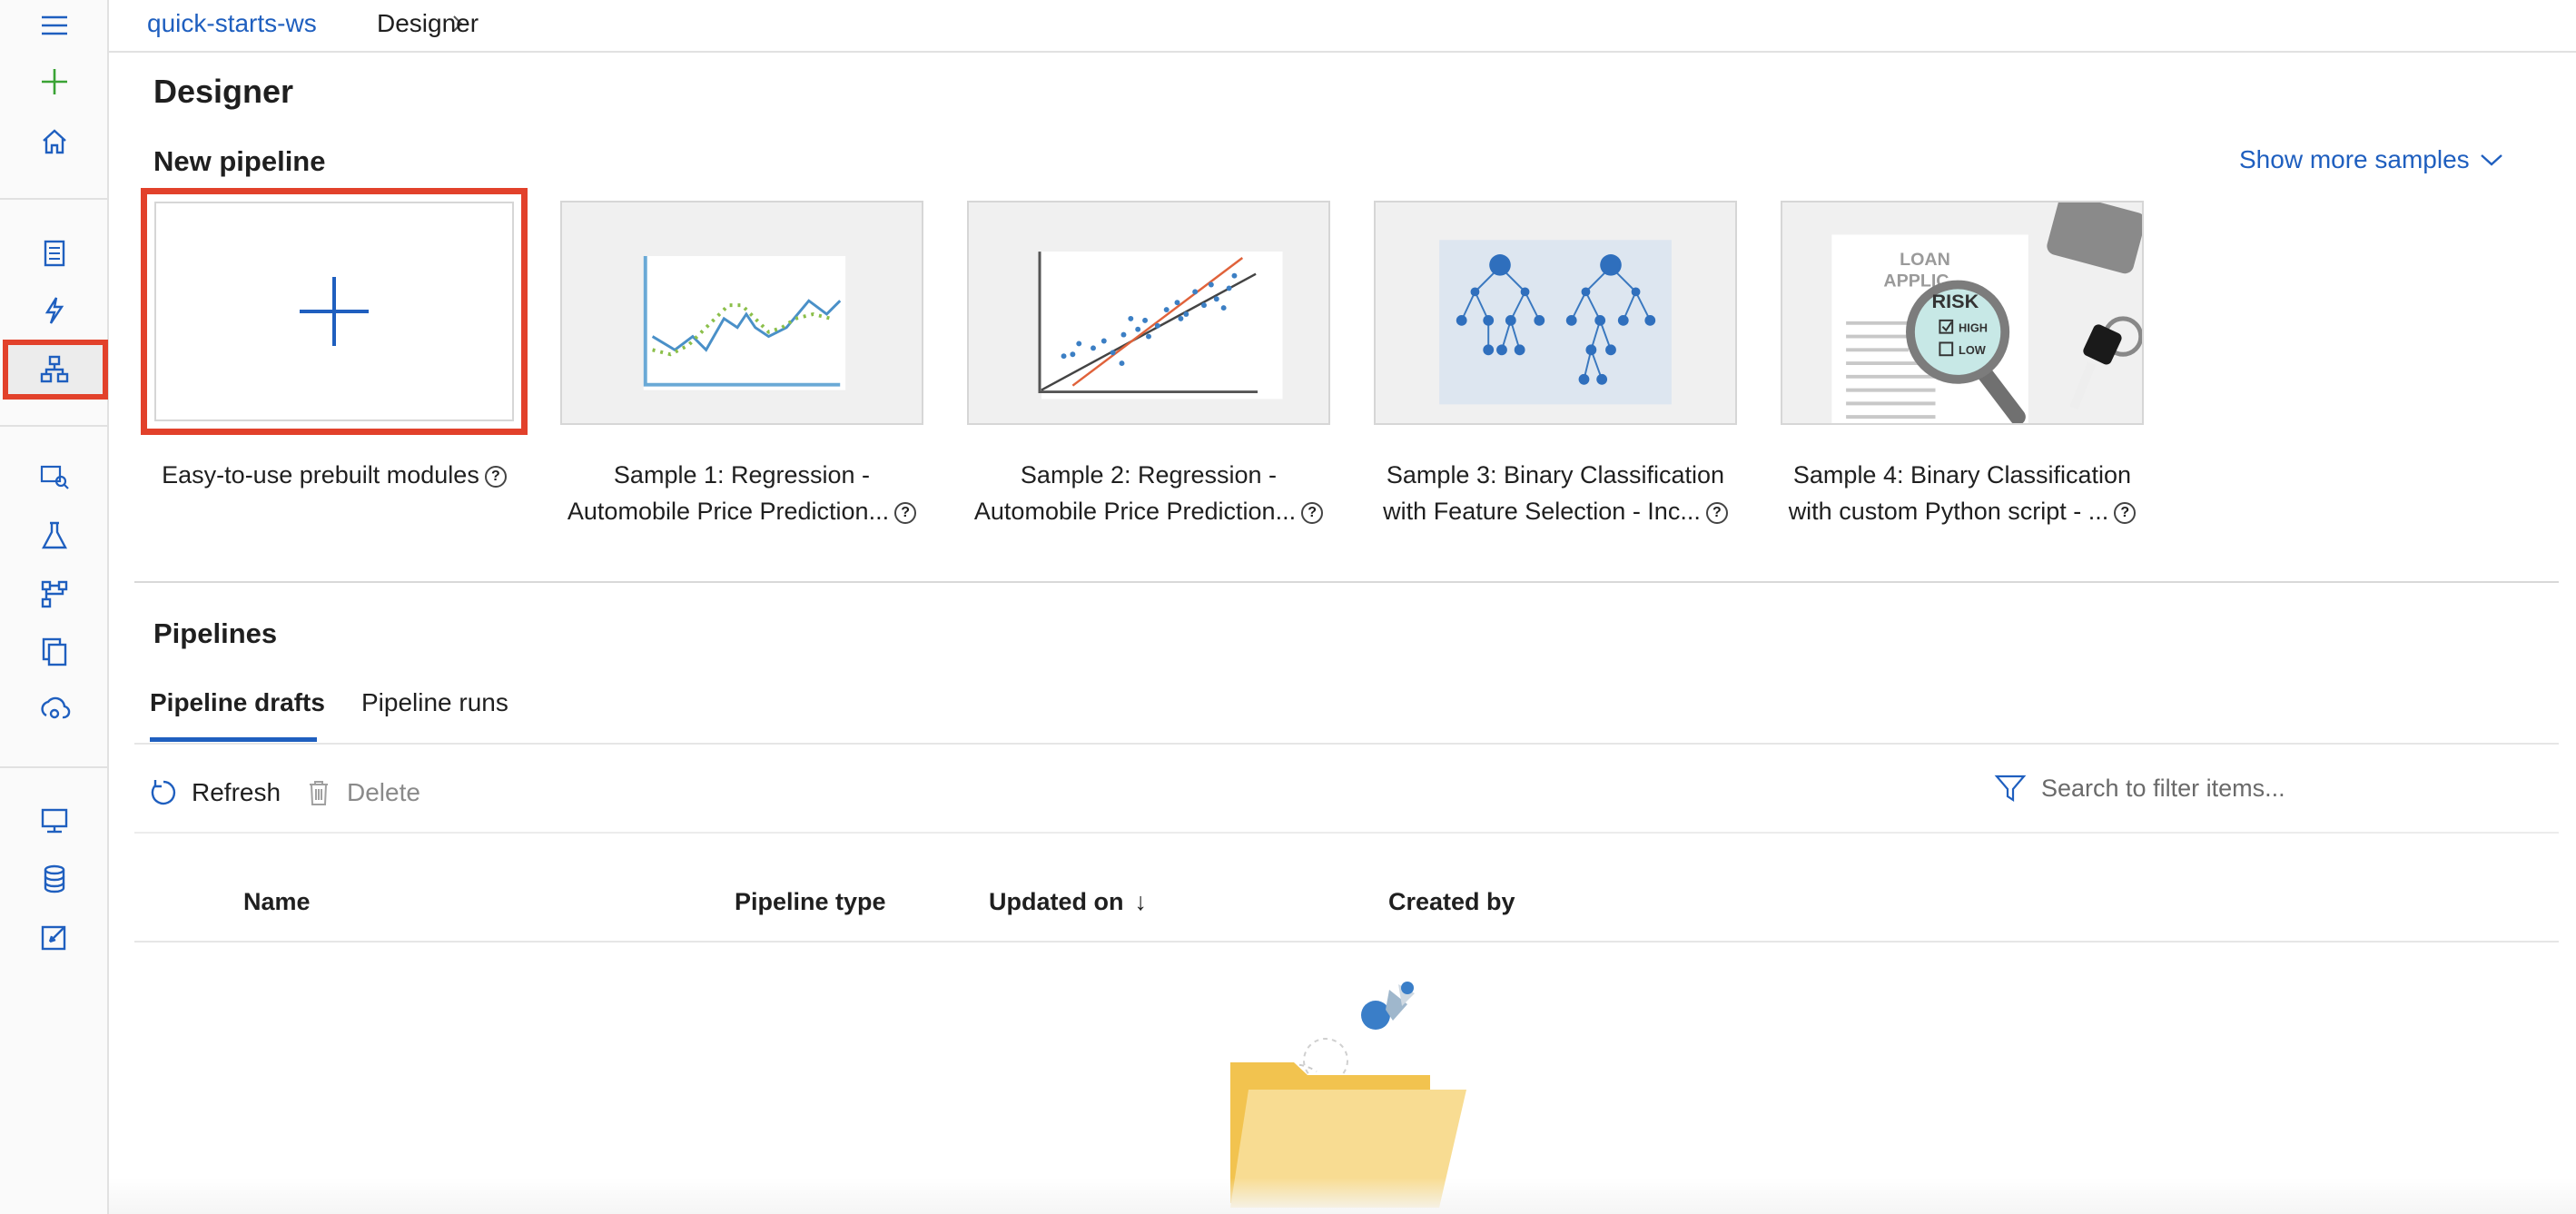 The image size is (2576, 1214). What do you see at coordinates (319, 793) in the screenshot?
I see `trash-icon` at bounding box center [319, 793].